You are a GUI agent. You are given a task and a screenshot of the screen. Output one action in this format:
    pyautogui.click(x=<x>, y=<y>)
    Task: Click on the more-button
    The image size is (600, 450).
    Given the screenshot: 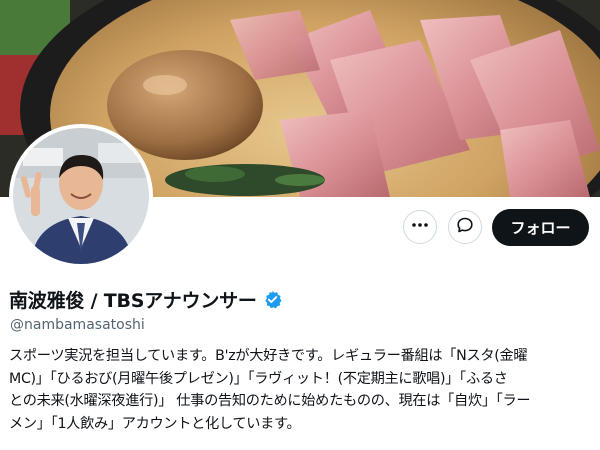 What is the action you would take?
    pyautogui.click(x=420, y=227)
    